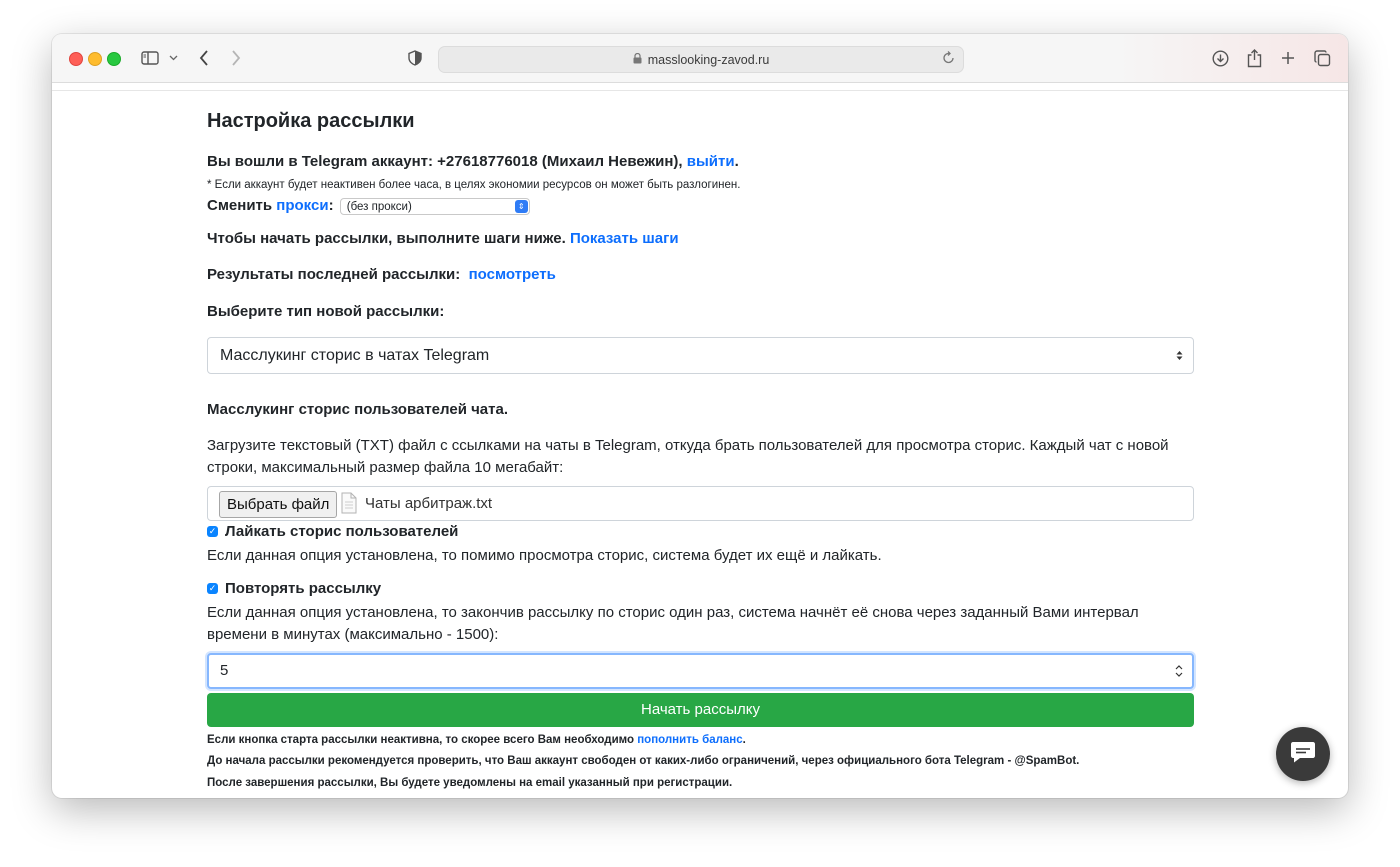 This screenshot has width=1400, height=867. What do you see at coordinates (637, 59) in the screenshot?
I see `lock-icon` at bounding box center [637, 59].